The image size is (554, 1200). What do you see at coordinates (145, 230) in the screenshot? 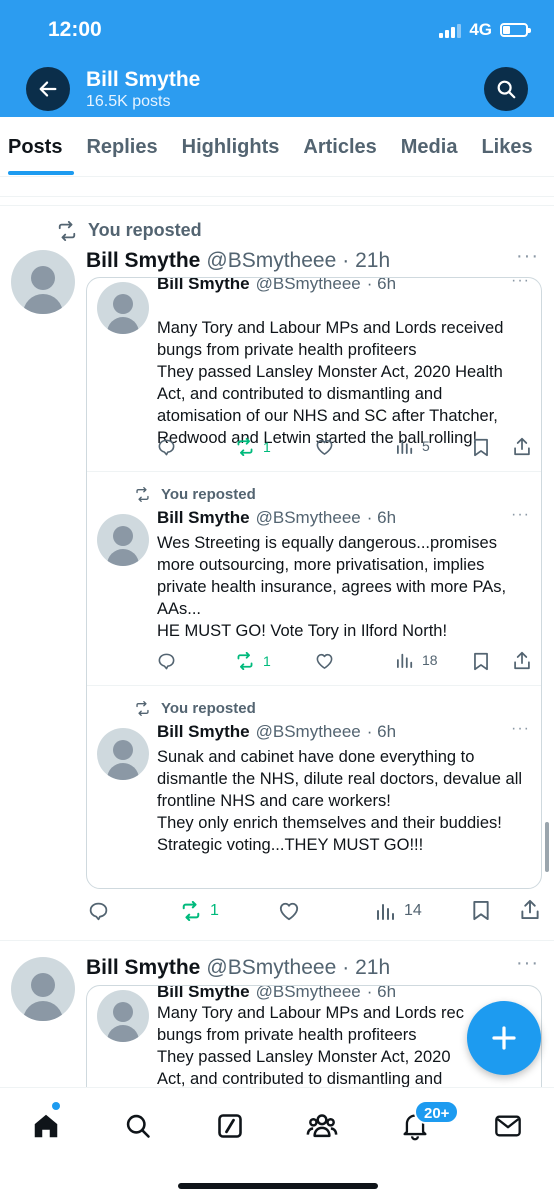
I see `repost-label: You reposted` at bounding box center [145, 230].